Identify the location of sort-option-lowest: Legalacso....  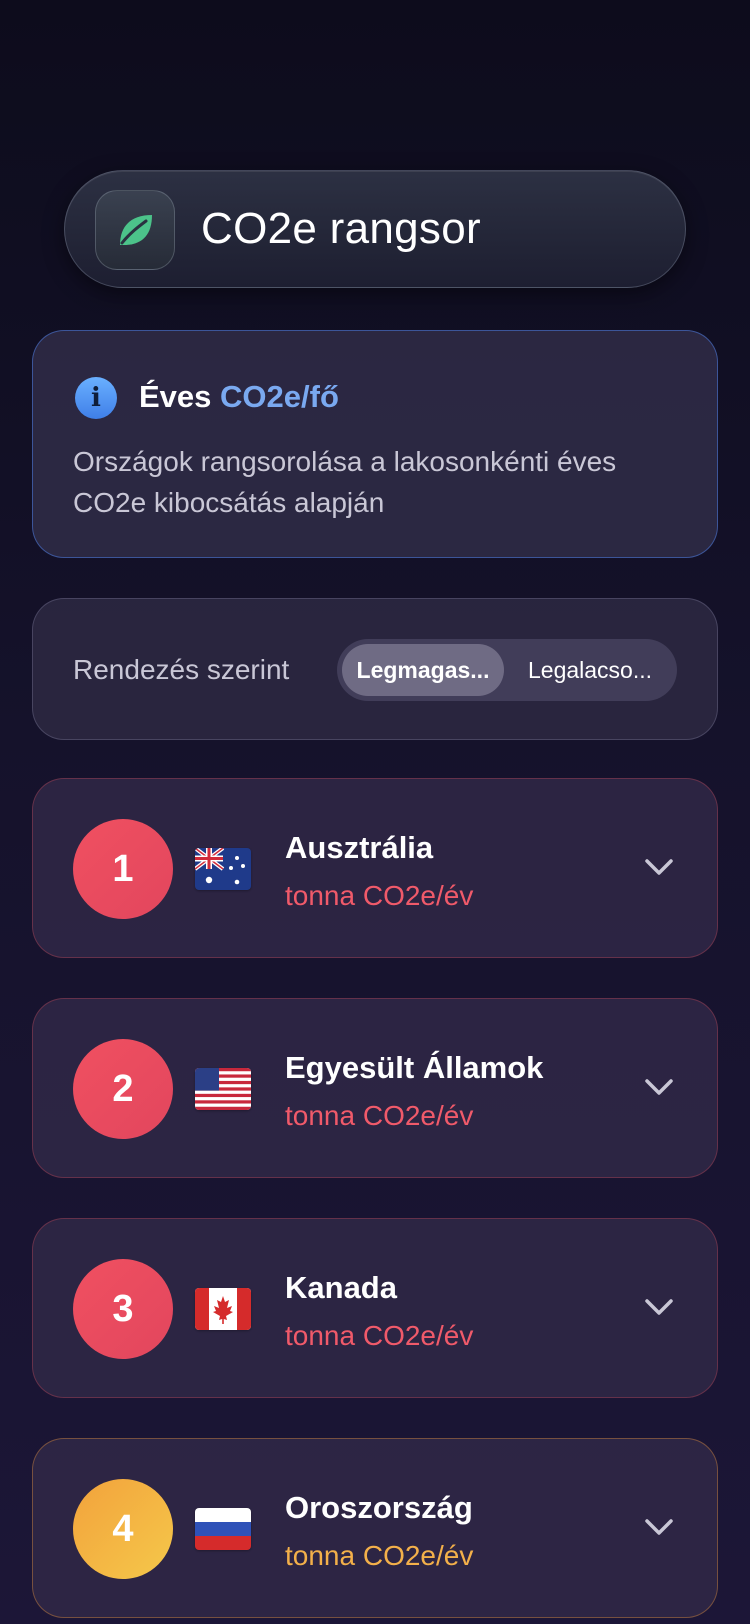
(590, 670).